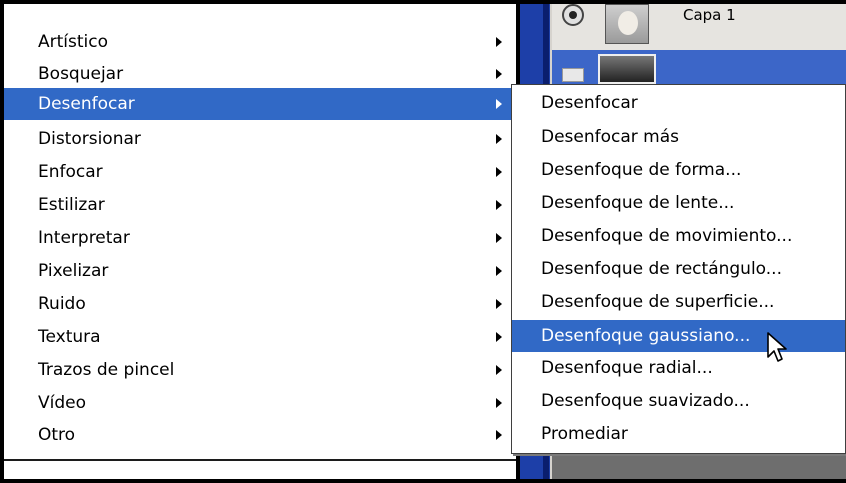  What do you see at coordinates (81, 74) in the screenshot?
I see `menu-item-label: Bosquejar` at bounding box center [81, 74].